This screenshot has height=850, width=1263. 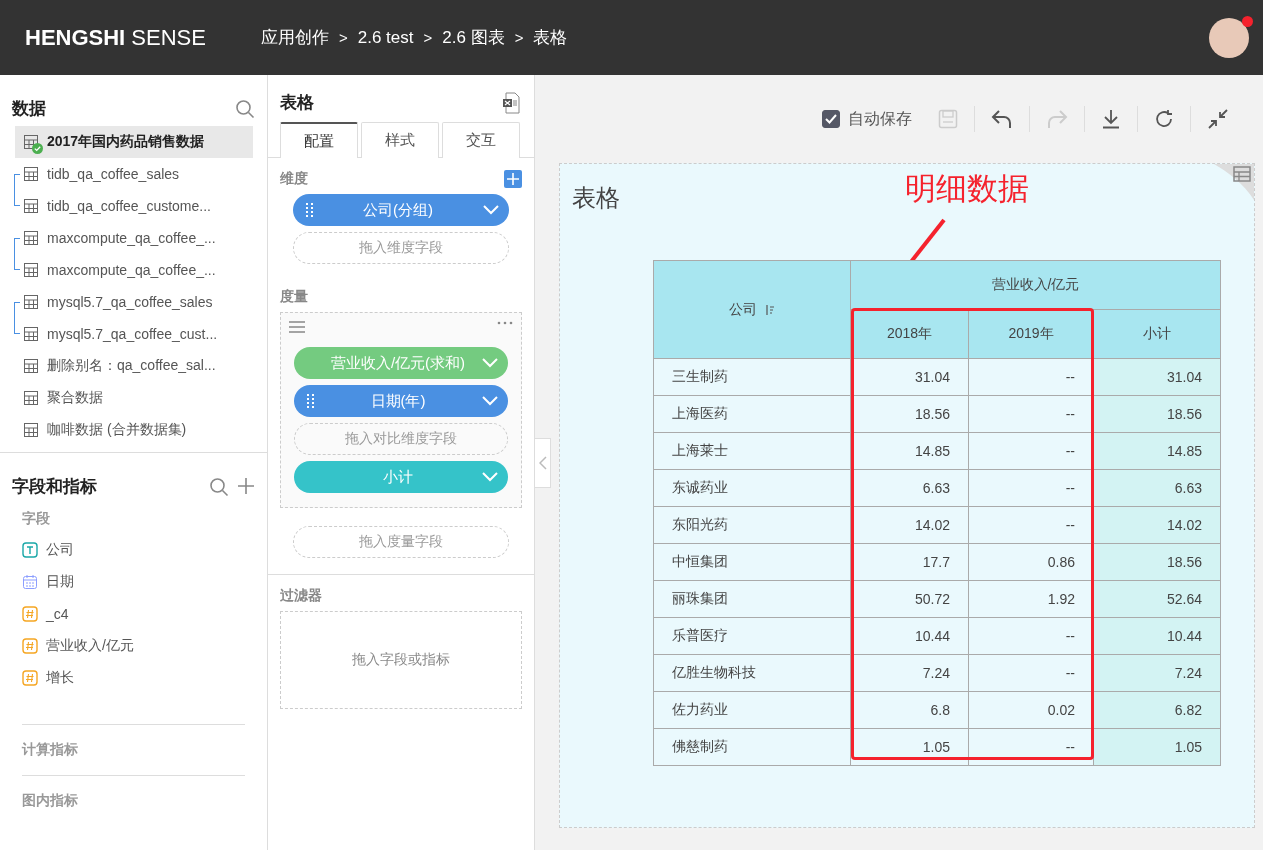 What do you see at coordinates (60, 678) in the screenshot?
I see `field-name: 增长` at bounding box center [60, 678].